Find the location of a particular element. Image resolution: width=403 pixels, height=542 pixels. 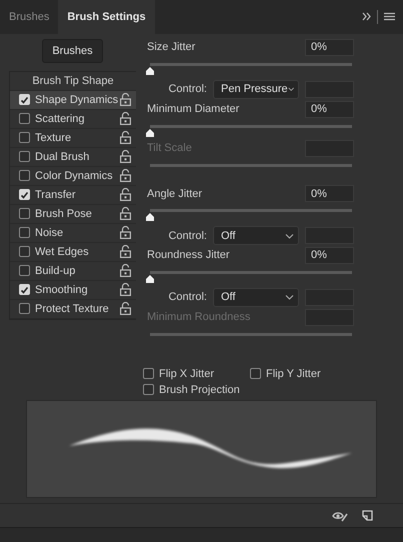

setting-label: Size Jitter is located at coordinates (171, 47).